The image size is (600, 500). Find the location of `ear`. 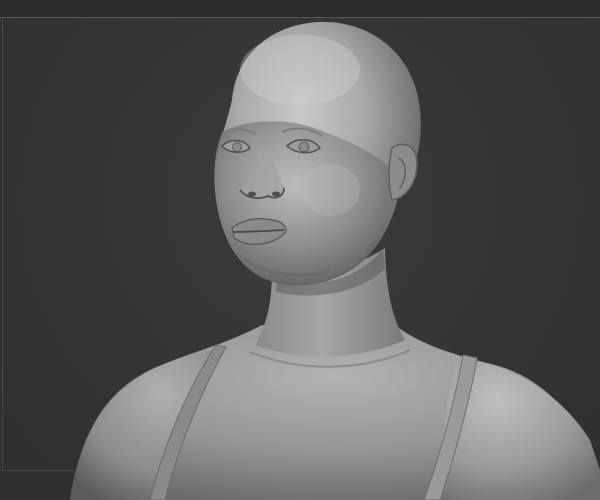

ear is located at coordinates (403, 172).